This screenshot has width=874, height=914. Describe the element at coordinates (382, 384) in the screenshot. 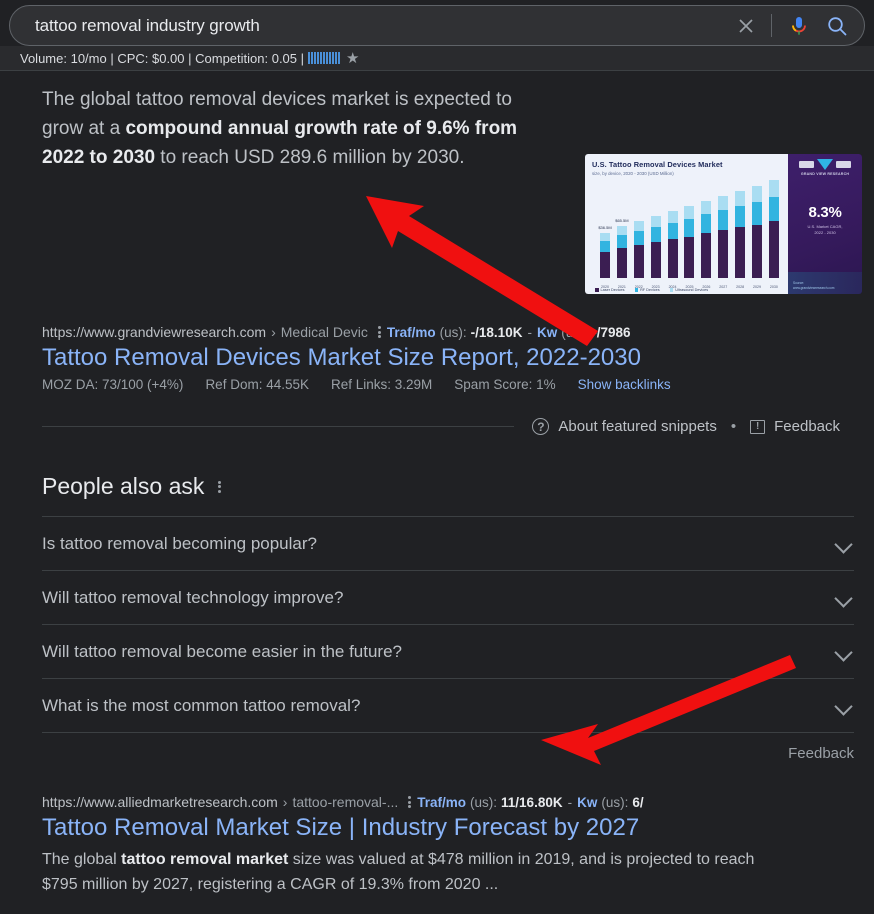

I see `moz-reflinks-1: Ref Links: 3.29M` at that location.